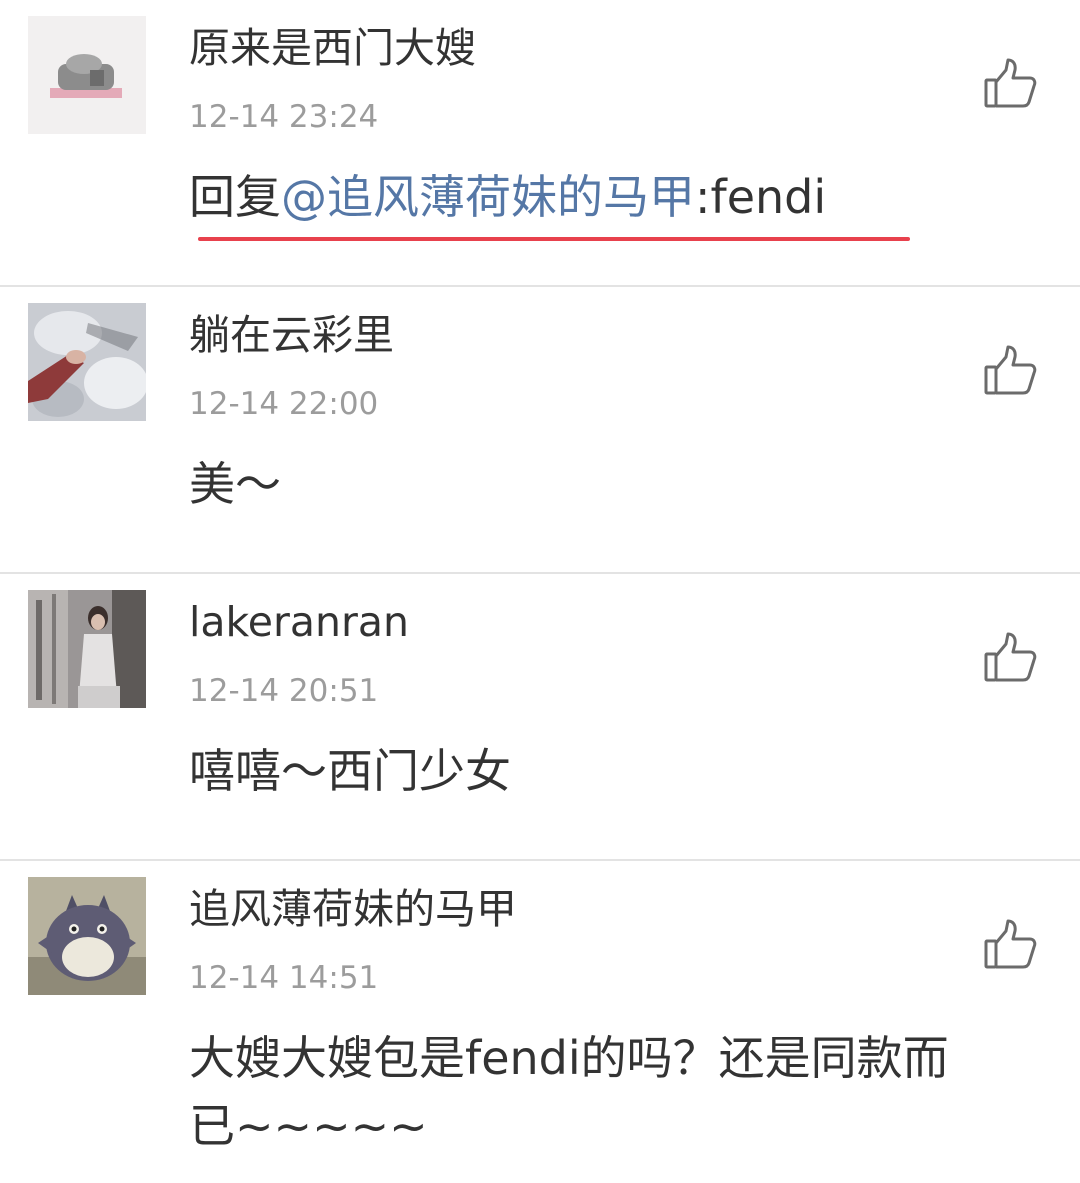 Image resolution: width=1080 pixels, height=1183 pixels. What do you see at coordinates (284, 117) in the screenshot?
I see `comment-time: 12-14 23:24` at bounding box center [284, 117].